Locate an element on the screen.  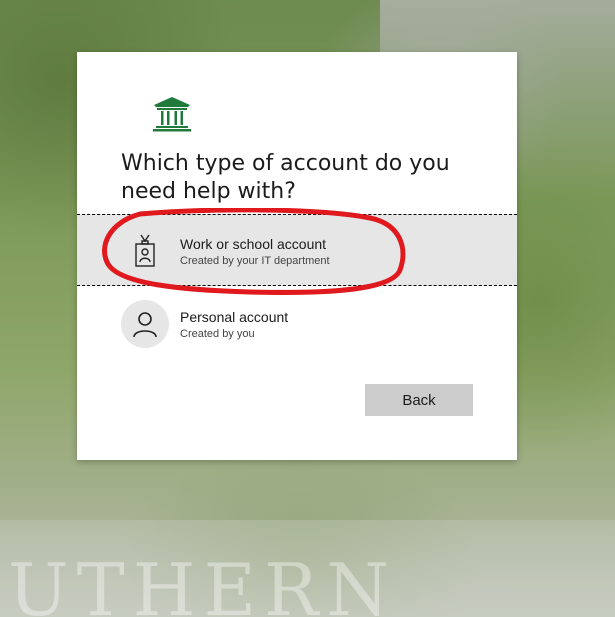
person-icon is located at coordinates (145, 324).